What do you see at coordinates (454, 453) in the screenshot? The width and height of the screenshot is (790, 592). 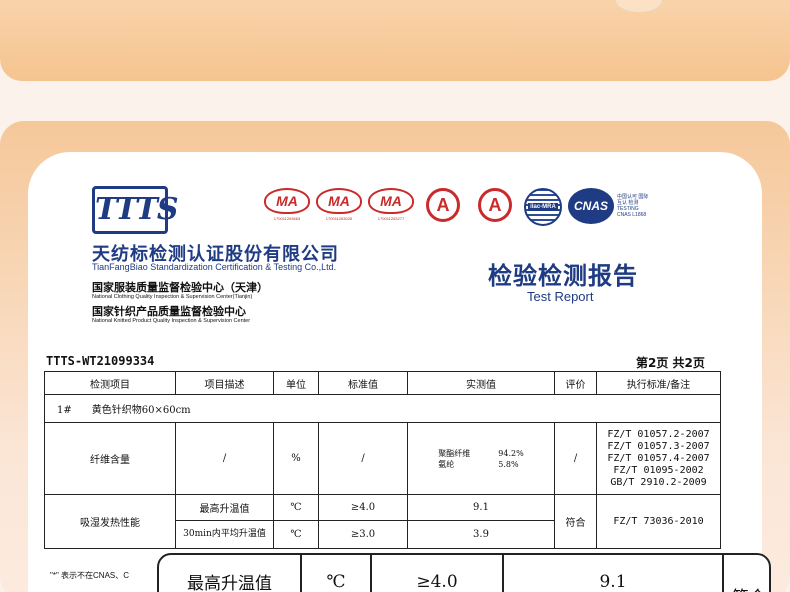 I see `fiber-name: 聚酯纤维` at bounding box center [454, 453].